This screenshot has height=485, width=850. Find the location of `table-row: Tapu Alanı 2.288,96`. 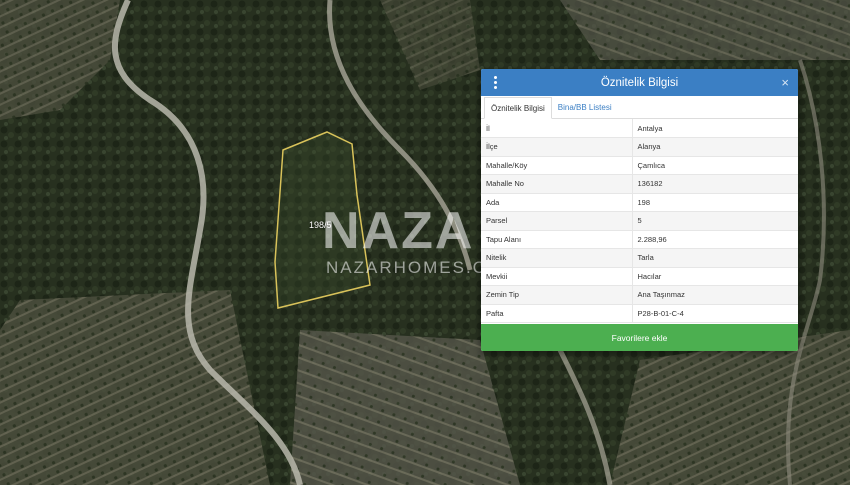

table-row: Tapu Alanı 2.288,96 is located at coordinates (639, 239).